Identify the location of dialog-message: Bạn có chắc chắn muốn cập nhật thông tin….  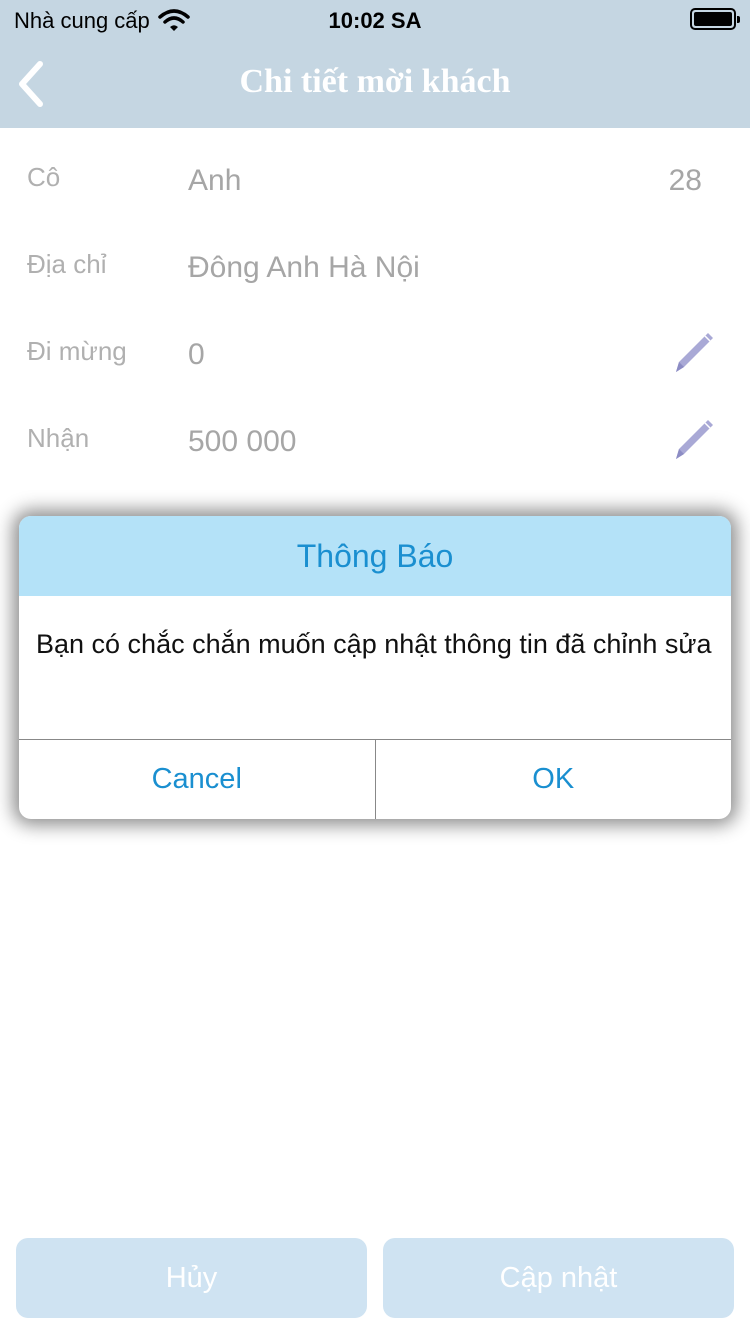
(374, 644).